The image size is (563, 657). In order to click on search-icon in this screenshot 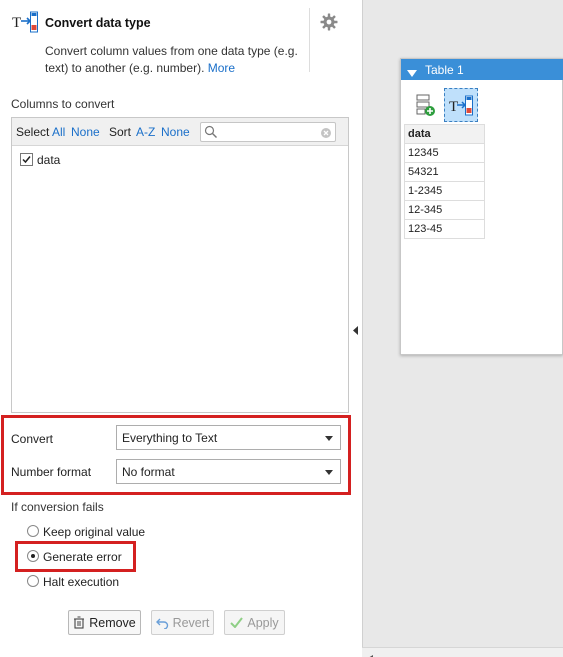, I will do `click(211, 133)`.